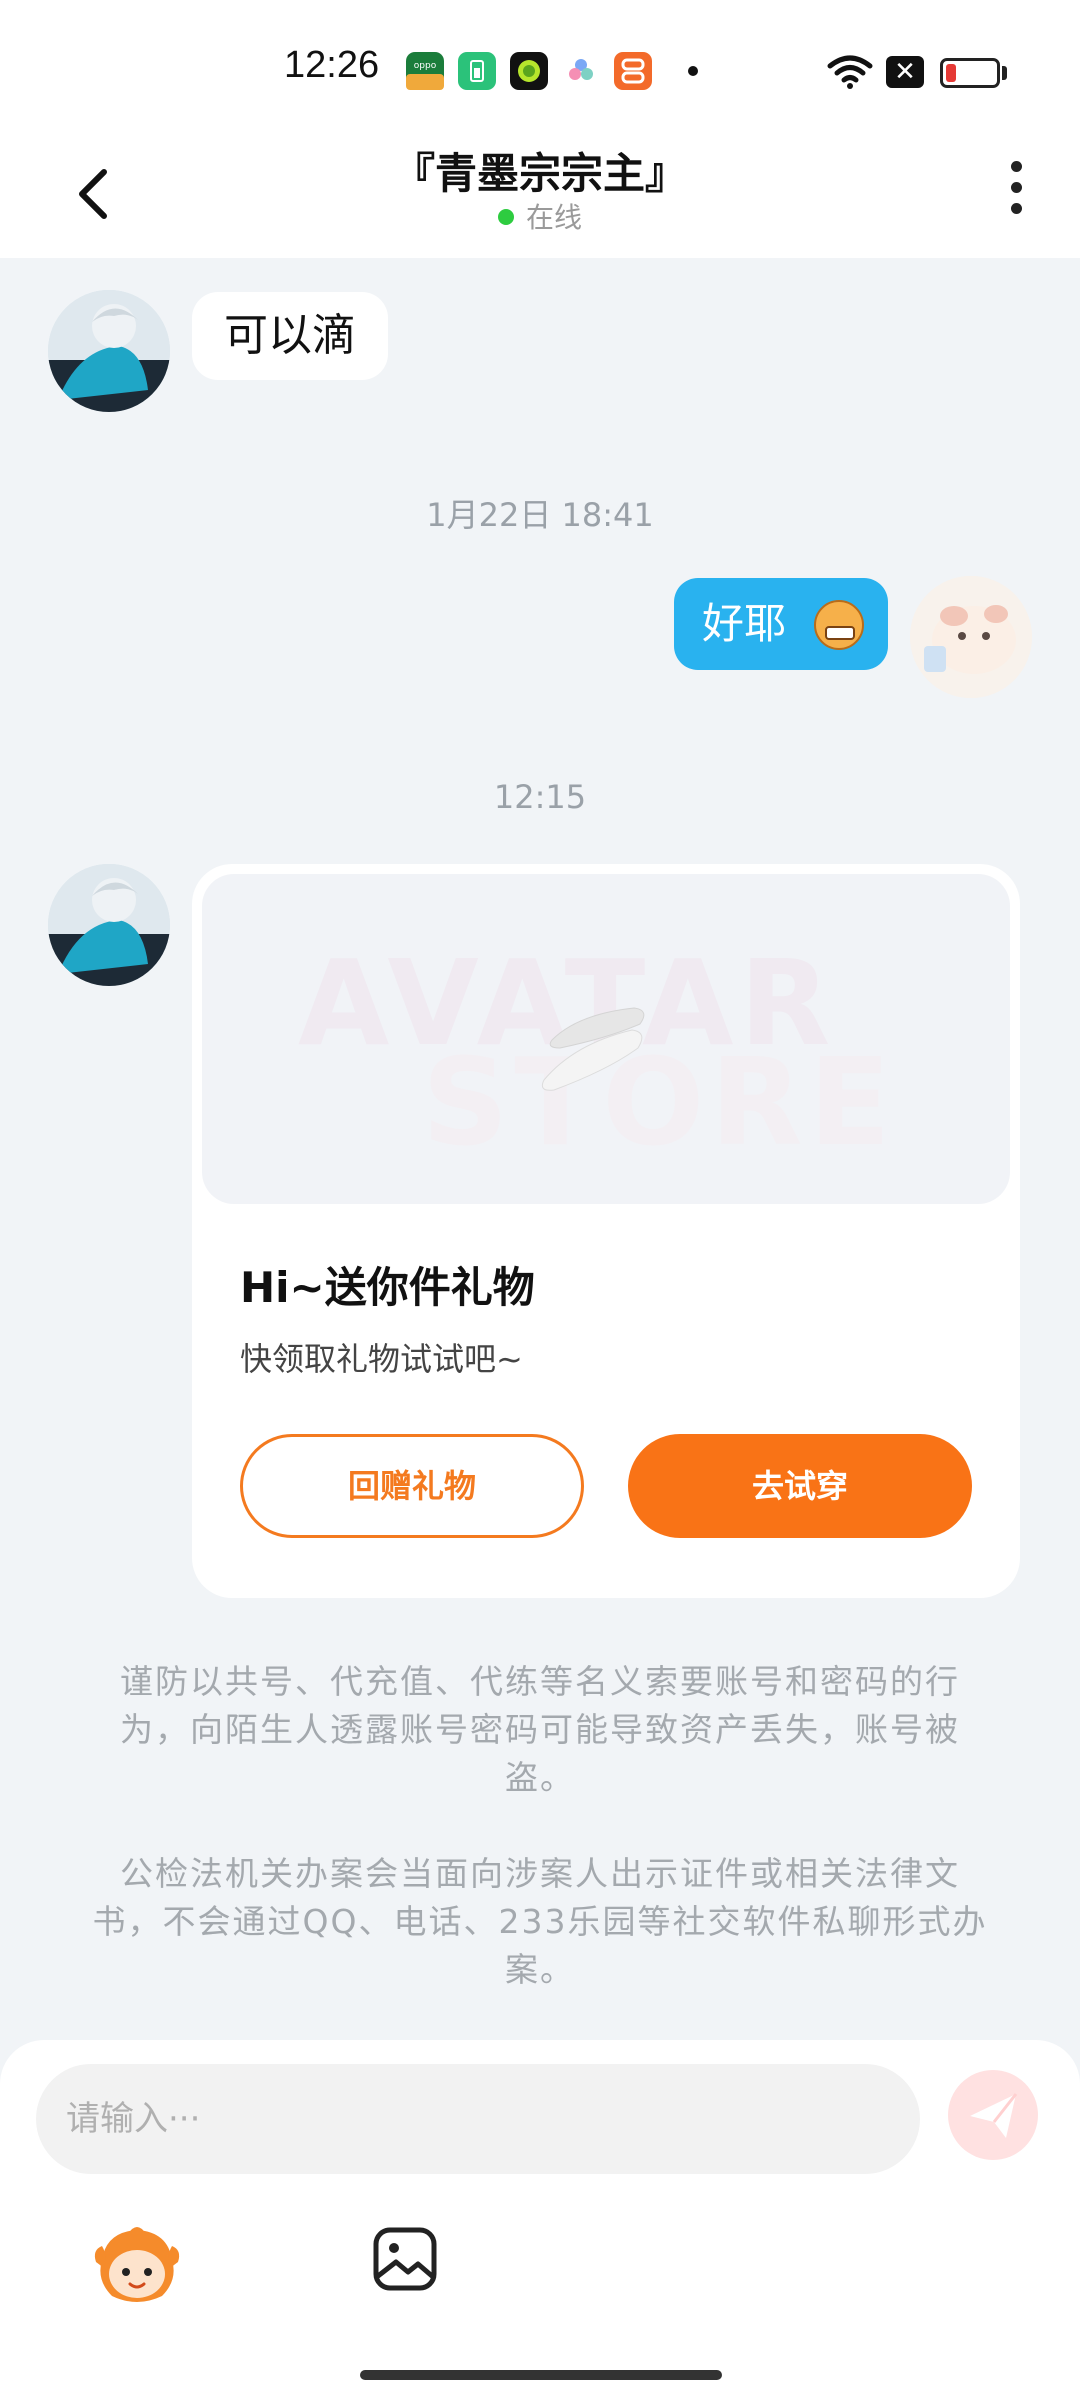 The image size is (1080, 2400). Describe the element at coordinates (539, 173) in the screenshot. I see `contact-name: 『青墨宗宗主』` at that location.